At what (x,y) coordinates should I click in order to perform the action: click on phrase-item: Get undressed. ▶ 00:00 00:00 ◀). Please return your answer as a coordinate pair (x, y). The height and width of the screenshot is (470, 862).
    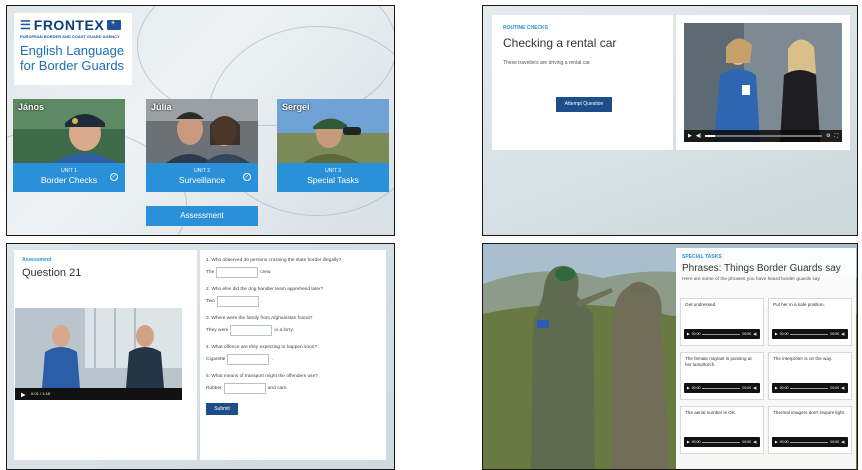
    Looking at the image, I should click on (722, 322).